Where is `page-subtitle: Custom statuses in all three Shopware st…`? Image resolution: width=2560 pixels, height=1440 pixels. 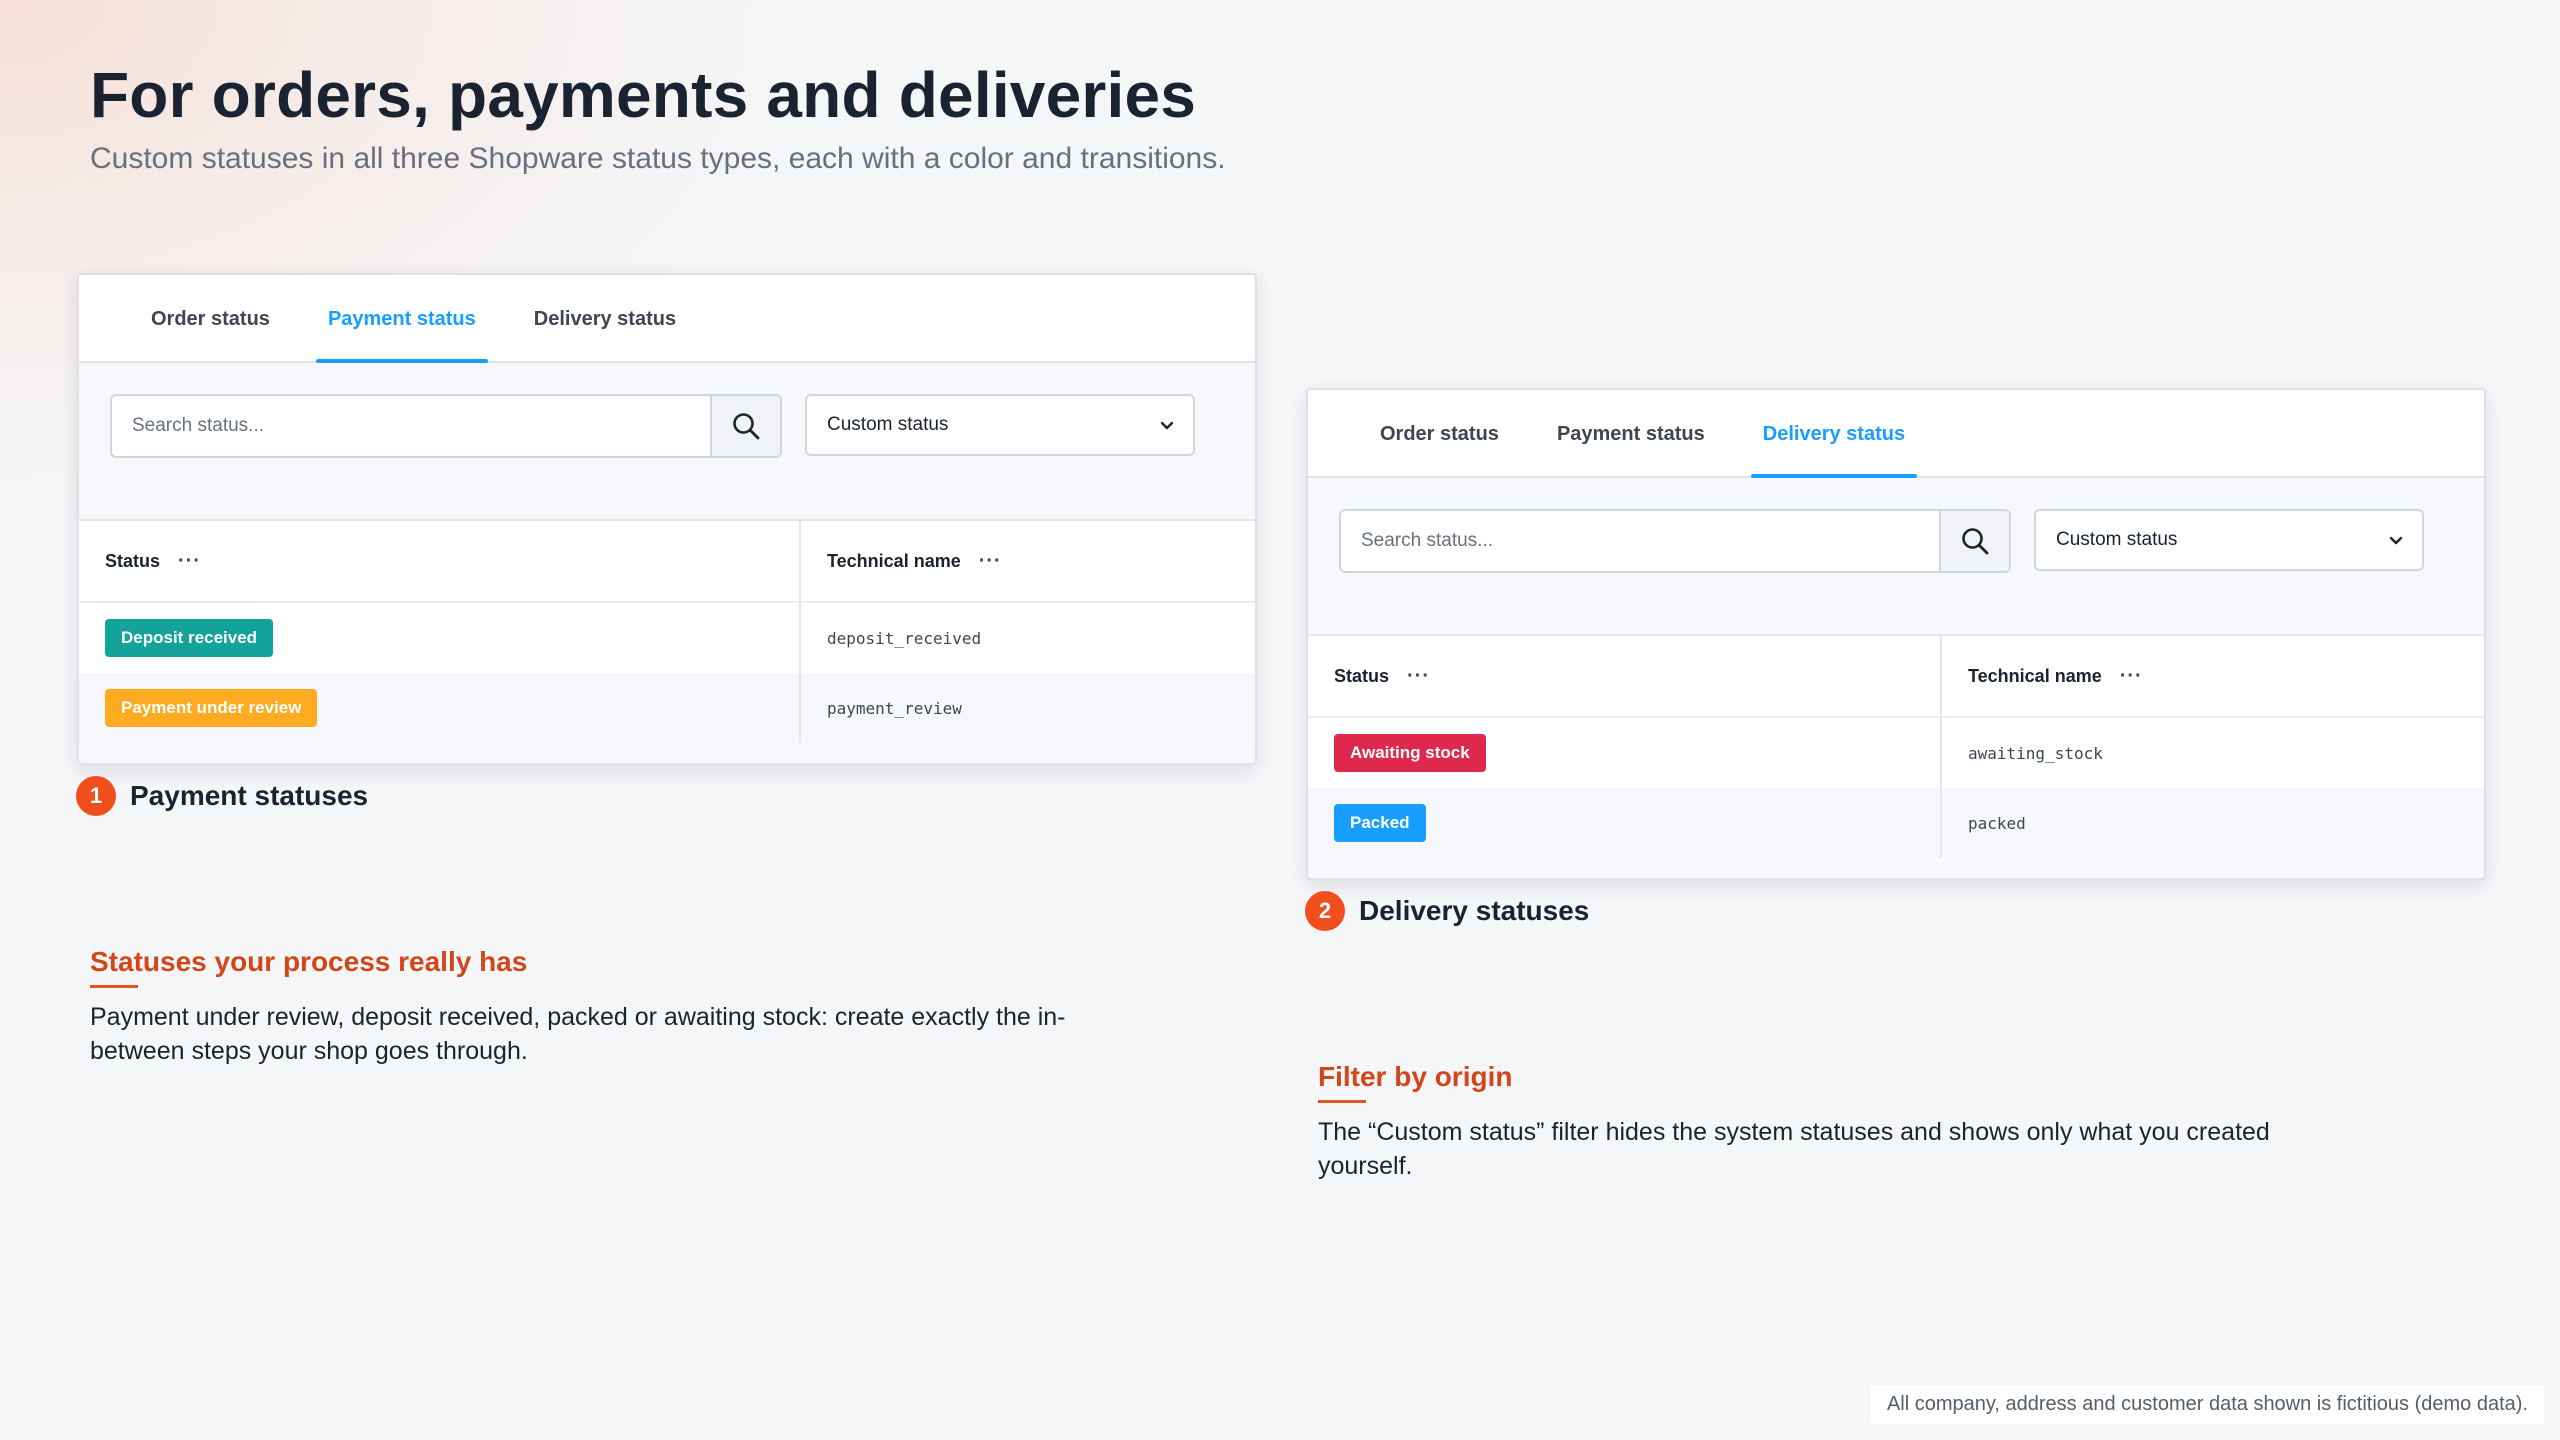 page-subtitle: Custom statuses in all three Shopware st… is located at coordinates (658, 158).